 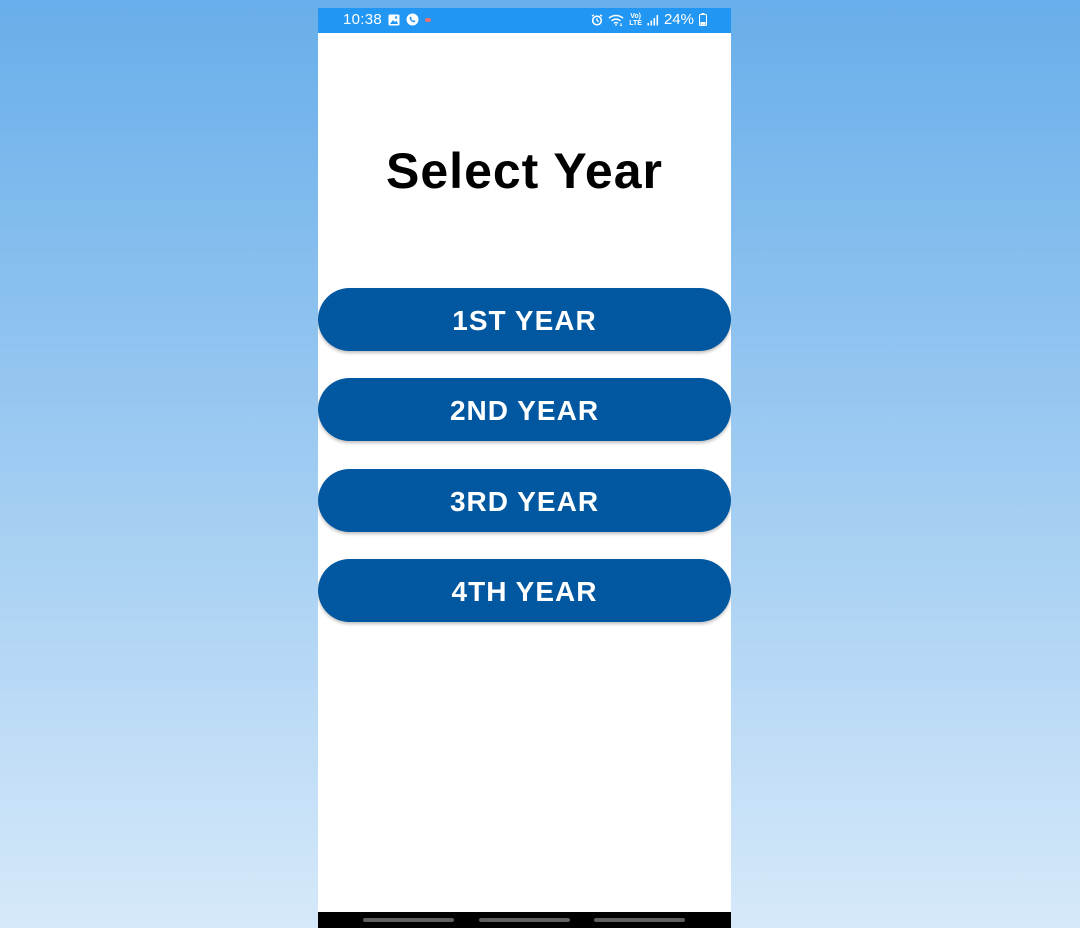 I want to click on battery-percentage: 24%, so click(x=678, y=19).